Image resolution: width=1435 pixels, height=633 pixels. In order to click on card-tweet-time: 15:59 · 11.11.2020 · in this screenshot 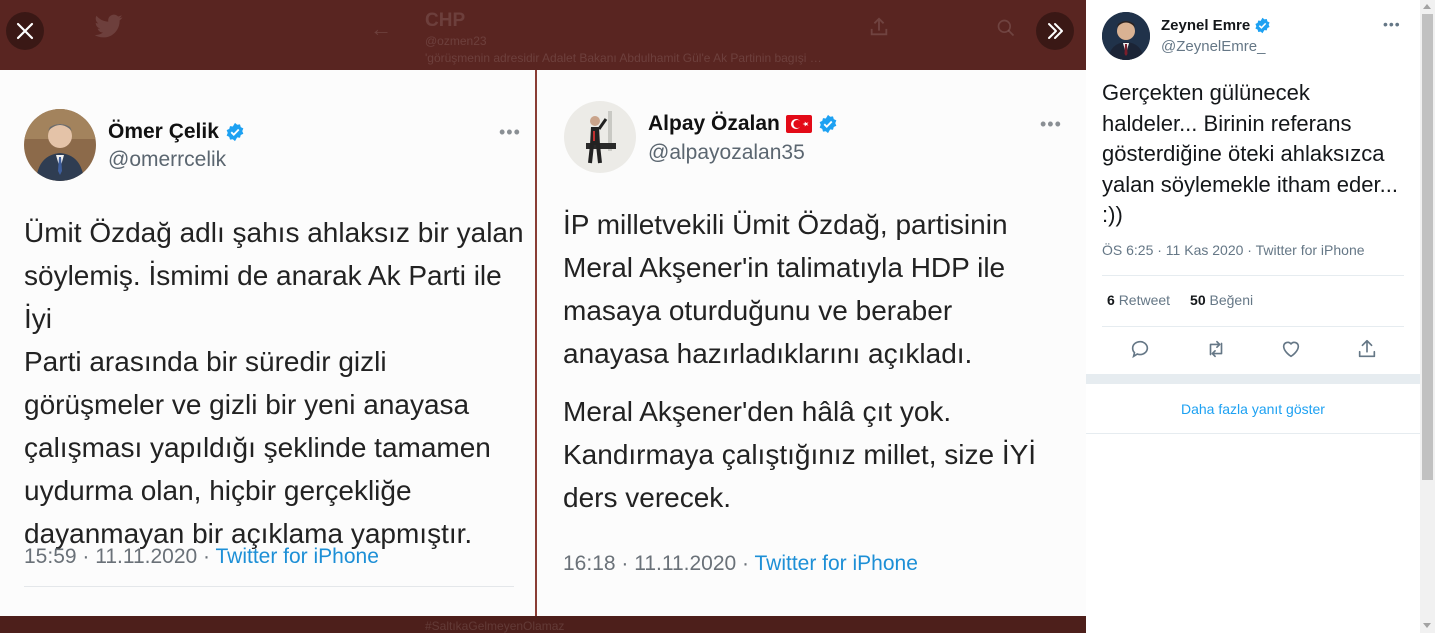, I will do `click(120, 556)`.